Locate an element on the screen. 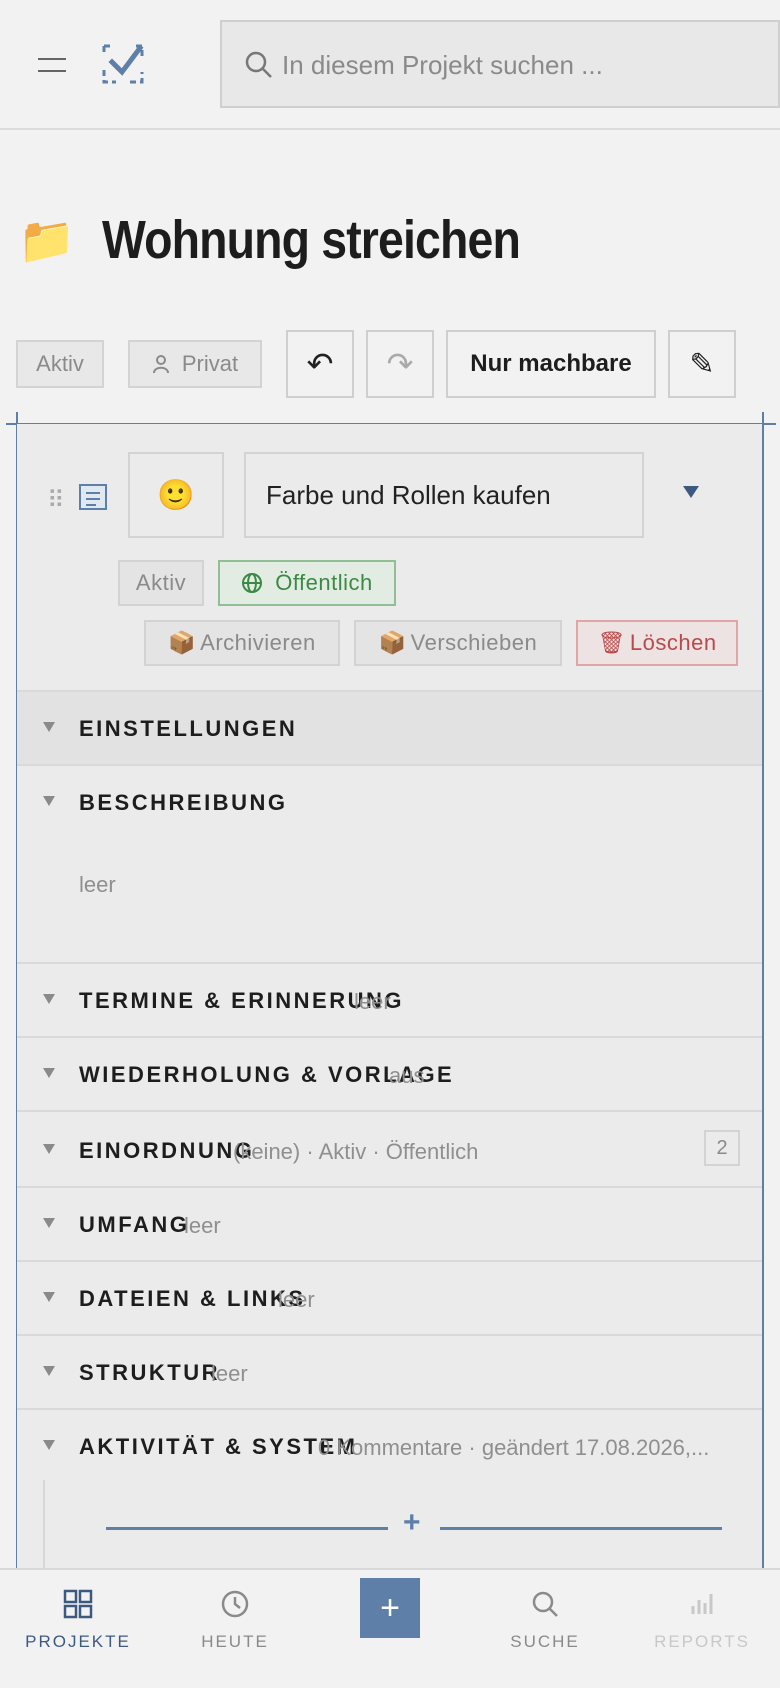 Image resolution: width=780 pixels, height=1688 pixels. section-structure: STRUKTUR leer is located at coordinates (389, 1371).